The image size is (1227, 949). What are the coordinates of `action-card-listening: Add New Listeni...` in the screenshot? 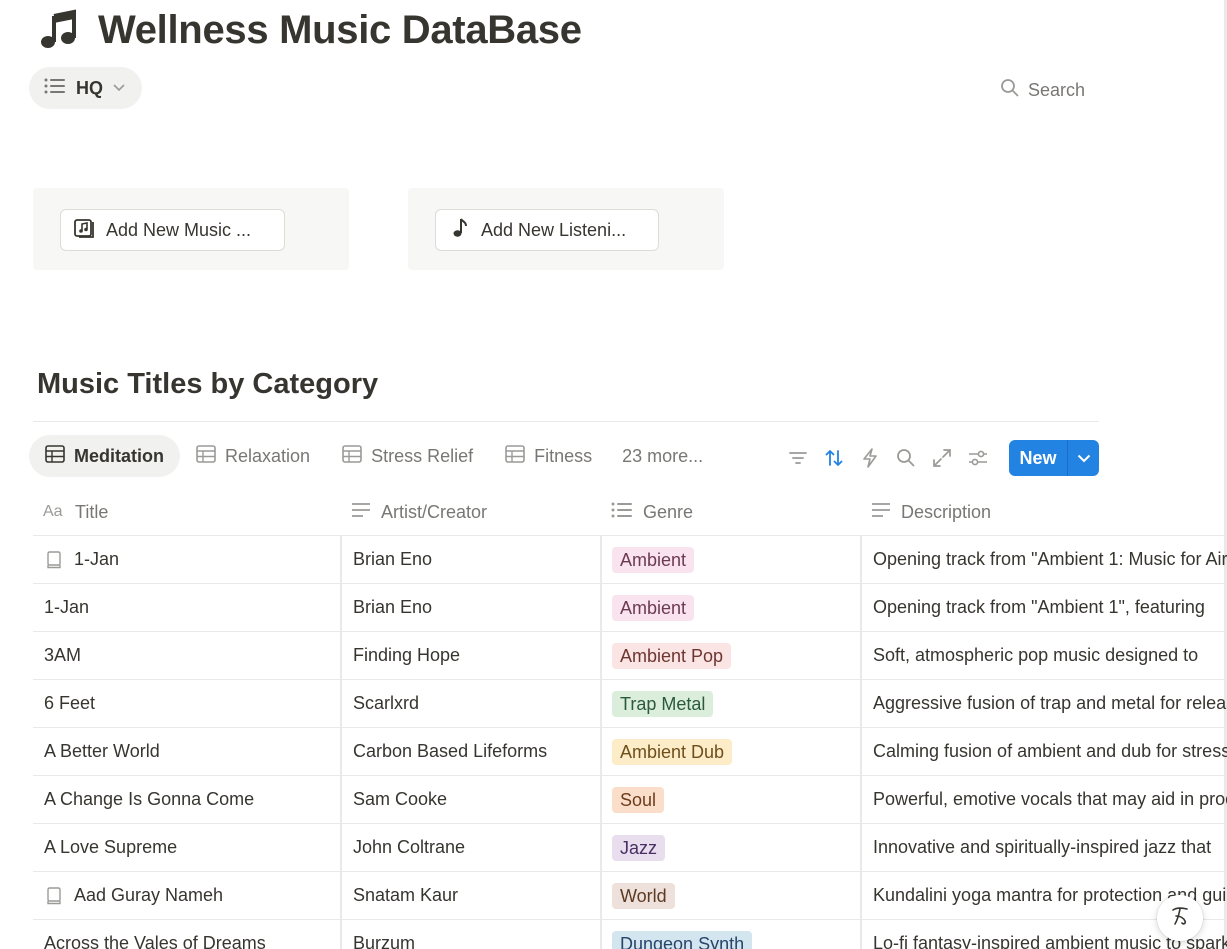 It's located at (566, 229).